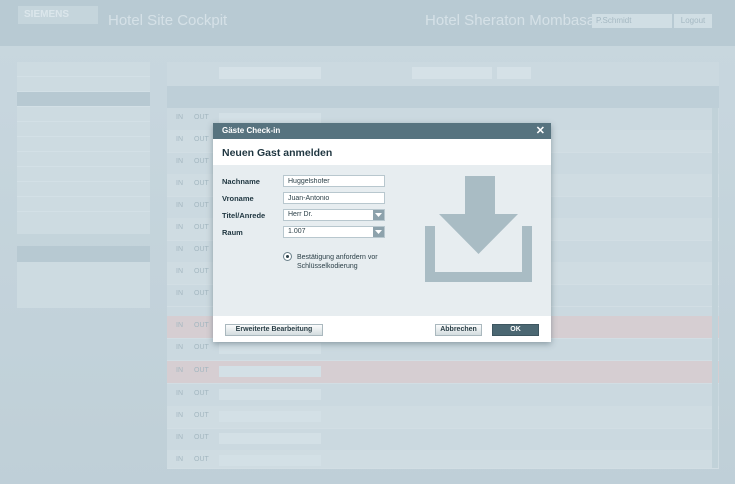  I want to click on dialog-header: Neuen Gast anmelden, so click(382, 152).